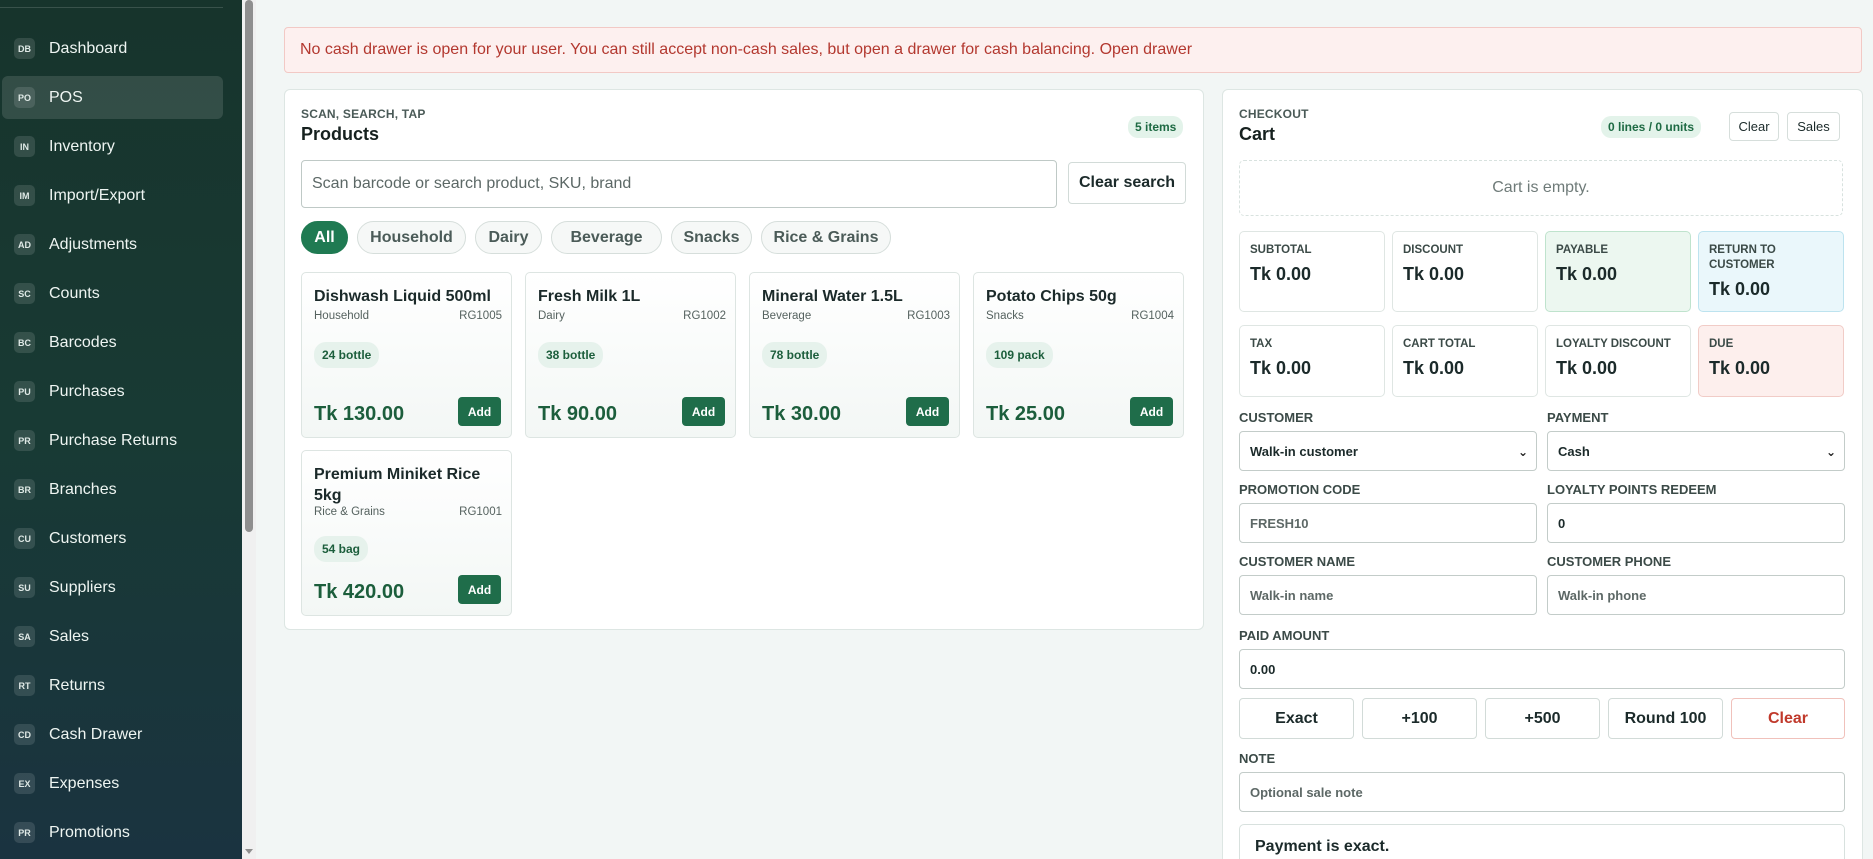 This screenshot has height=859, width=1873. Describe the element at coordinates (249, 266) in the screenshot. I see `sidebar-scroll-thumb` at that location.